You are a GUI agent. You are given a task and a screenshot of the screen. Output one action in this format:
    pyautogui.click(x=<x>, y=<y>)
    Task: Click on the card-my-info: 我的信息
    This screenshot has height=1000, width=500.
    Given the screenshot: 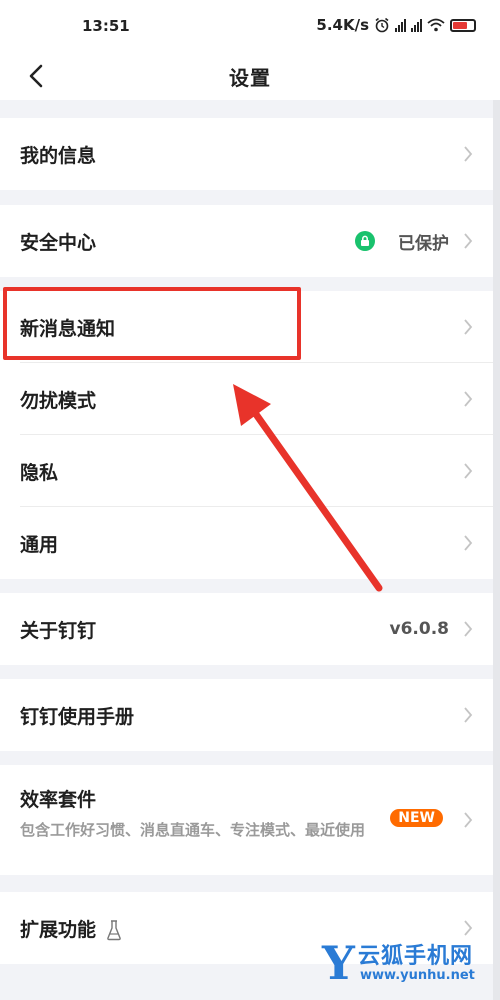 What is the action you would take?
    pyautogui.click(x=246, y=154)
    